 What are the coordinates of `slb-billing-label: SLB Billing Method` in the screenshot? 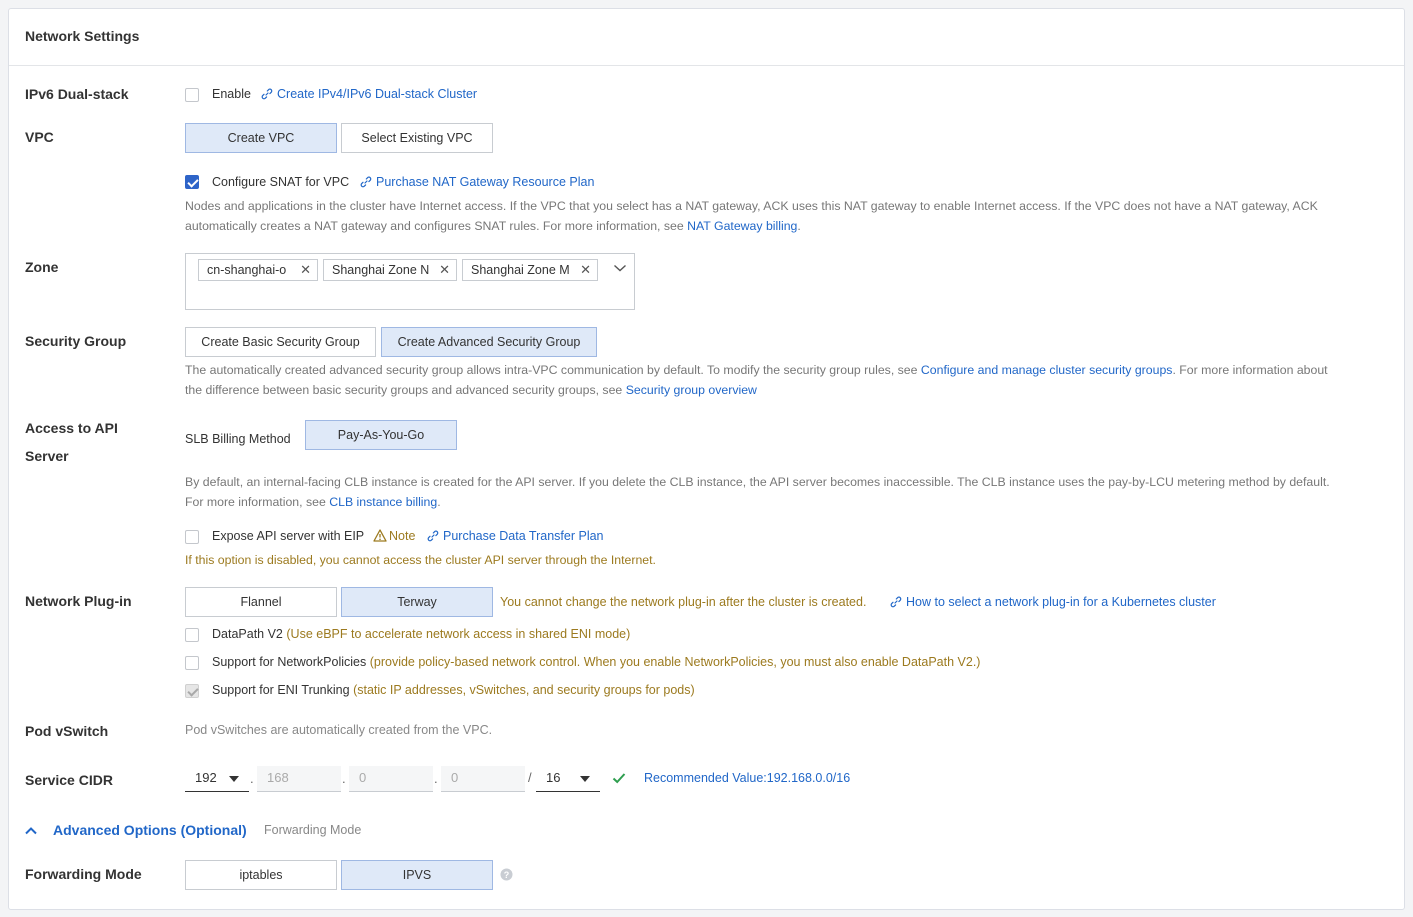 It's located at (238, 439).